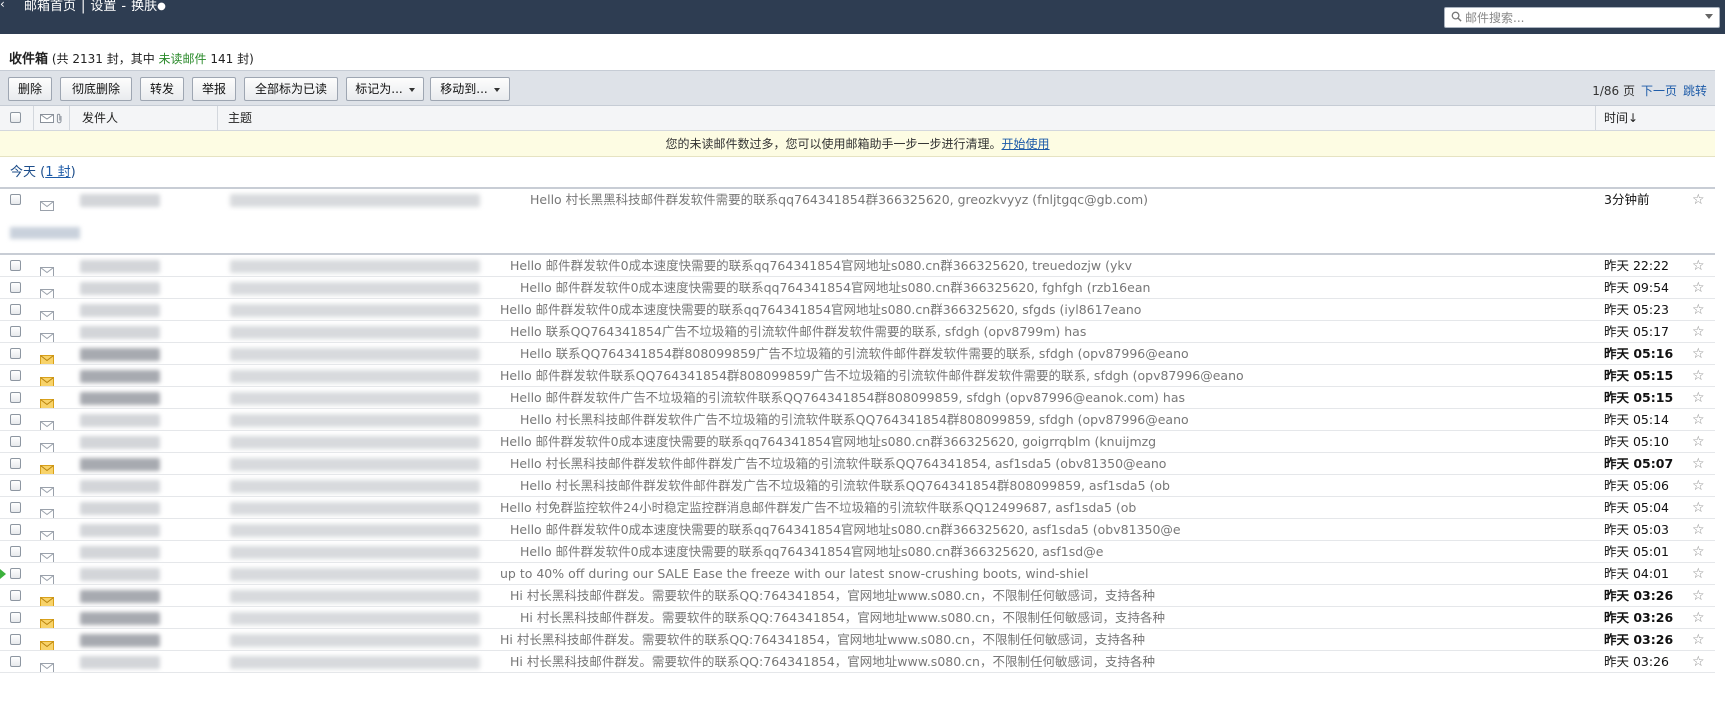 The height and width of the screenshot is (706, 1725). I want to click on status-column, so click(52, 118).